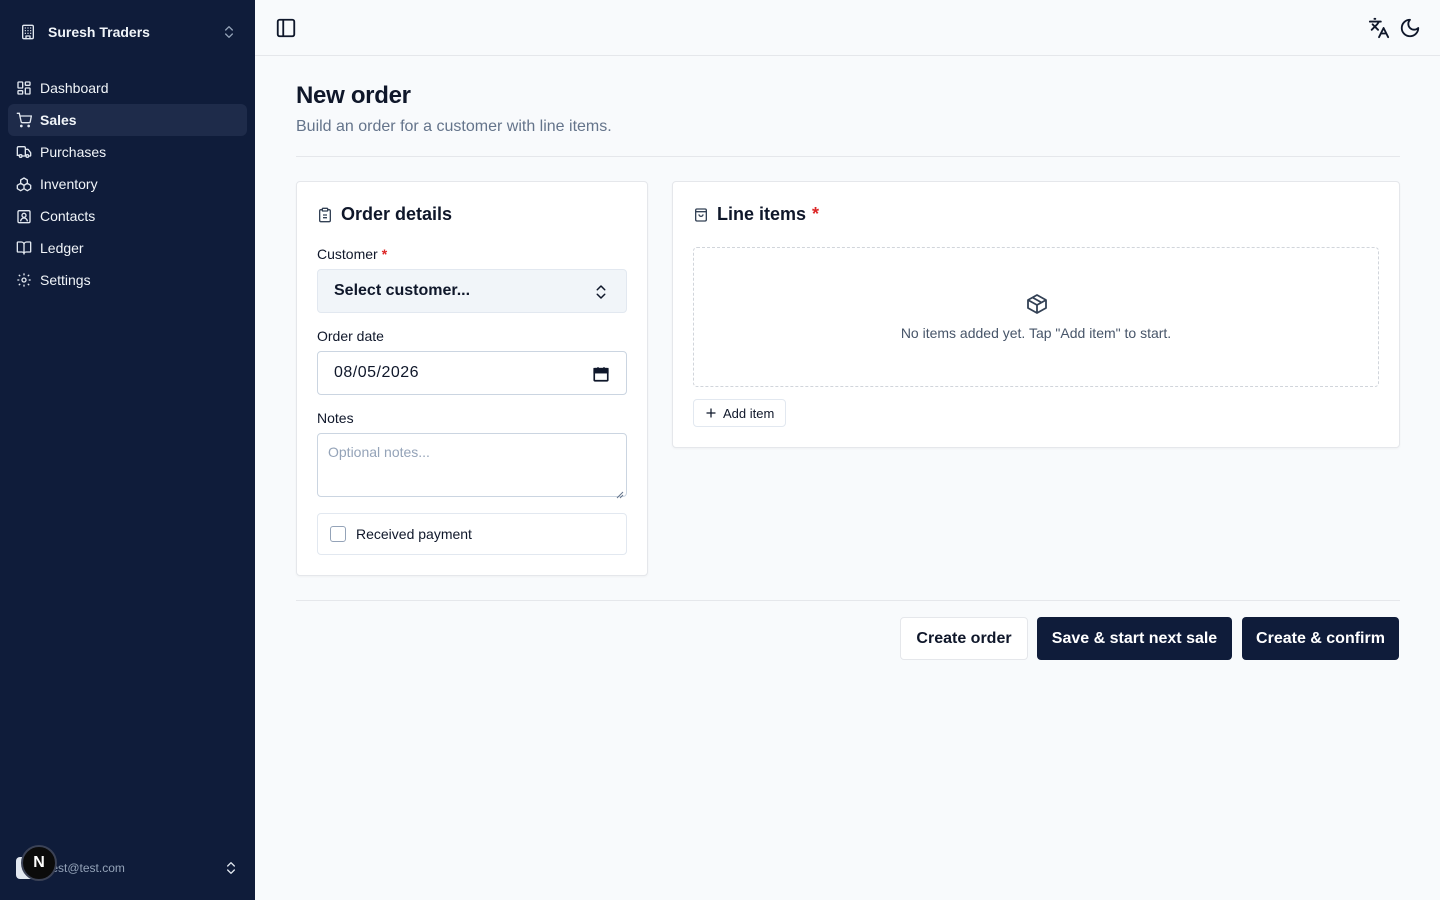 The image size is (1440, 900). Describe the element at coordinates (24, 88) in the screenshot. I see `dashboard-icon` at that location.